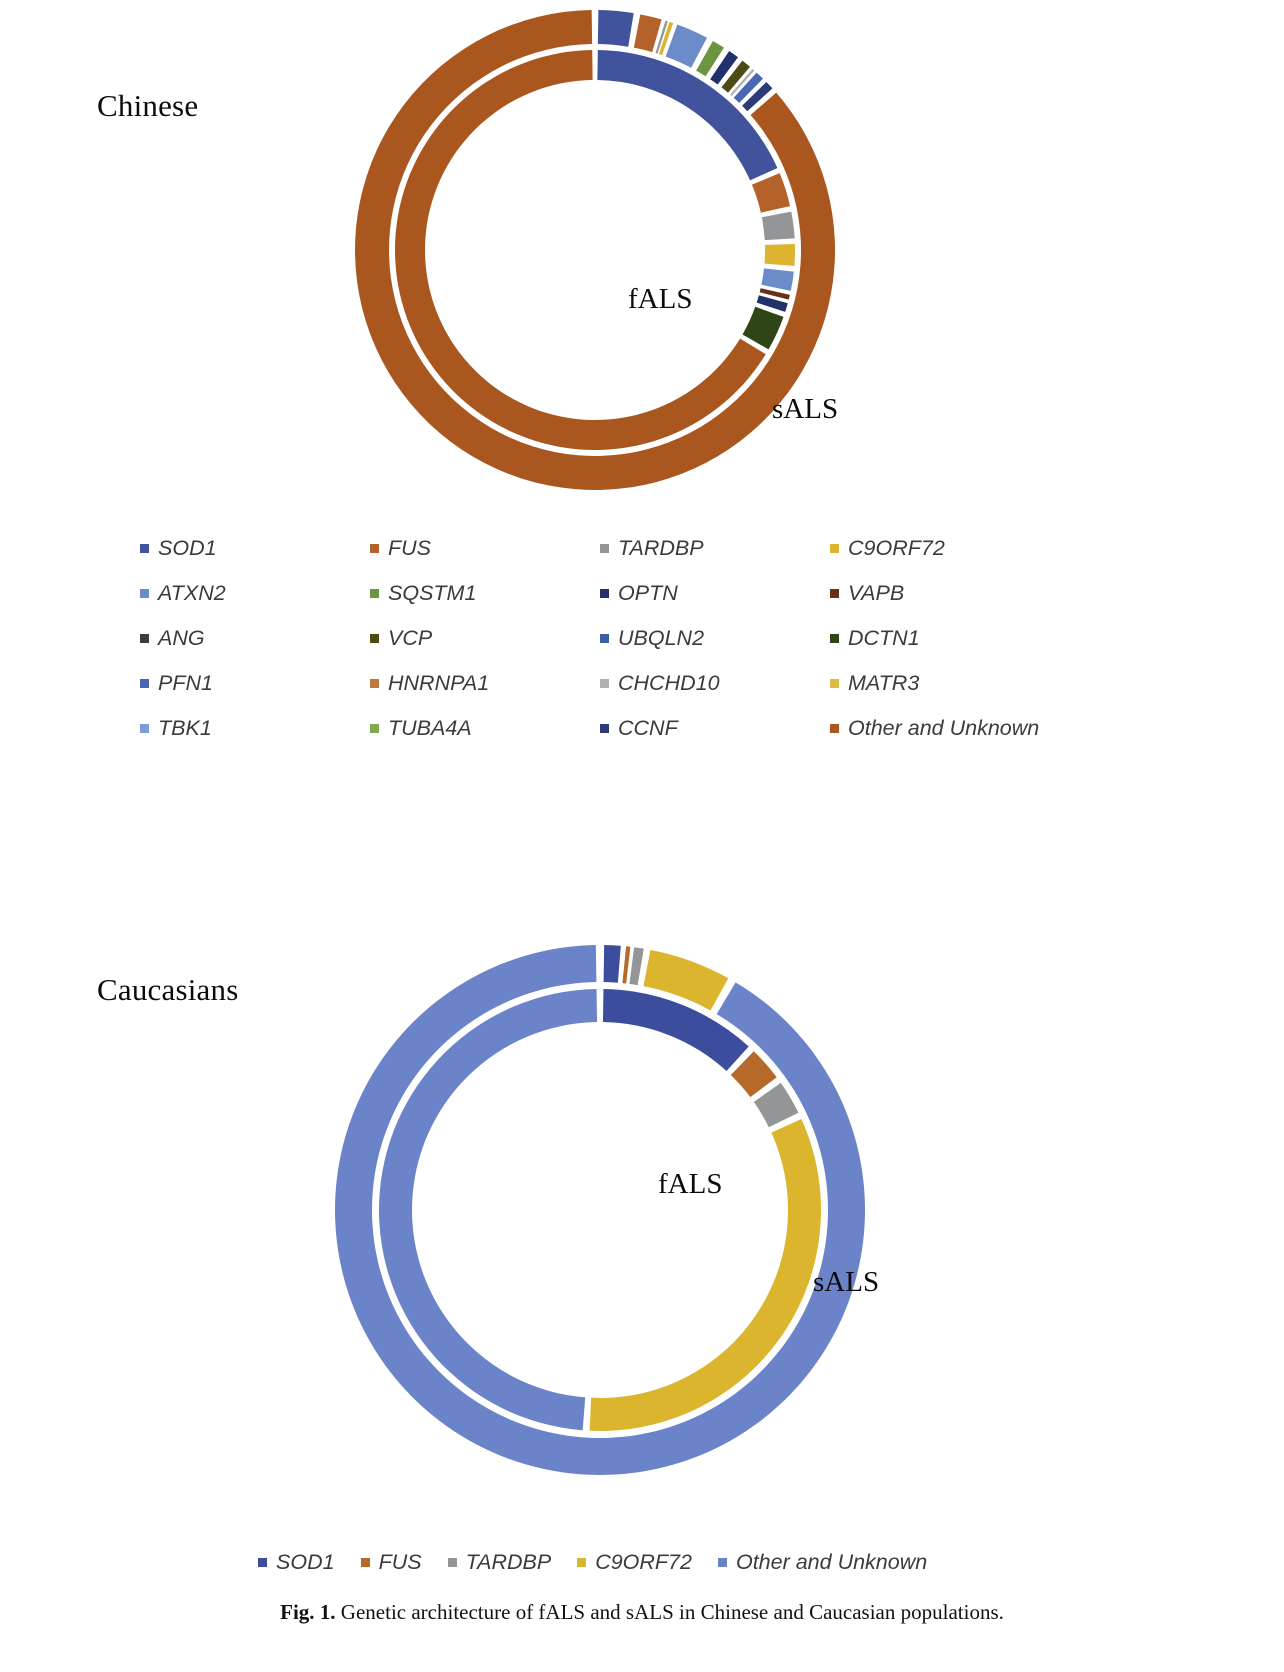 The image size is (1284, 1672). I want to click on legend-item-label: VCP, so click(410, 638).